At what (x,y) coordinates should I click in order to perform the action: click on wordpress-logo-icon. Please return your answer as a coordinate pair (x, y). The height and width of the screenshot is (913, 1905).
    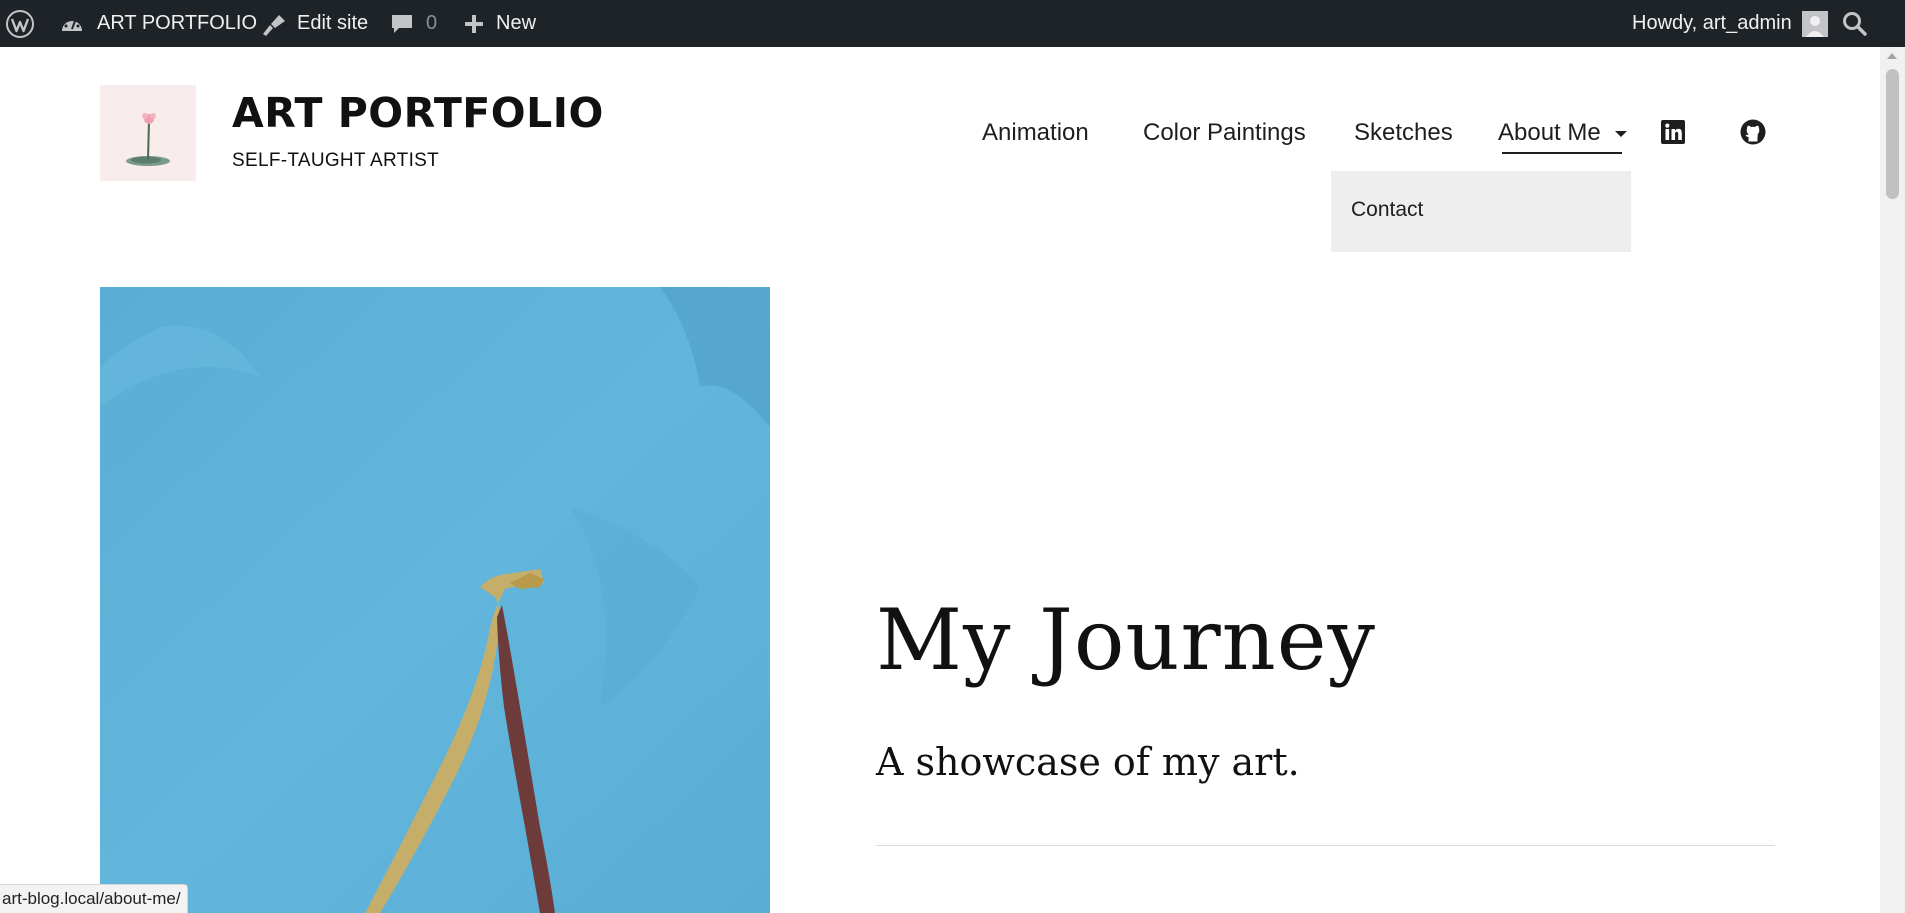
    Looking at the image, I should click on (20, 23).